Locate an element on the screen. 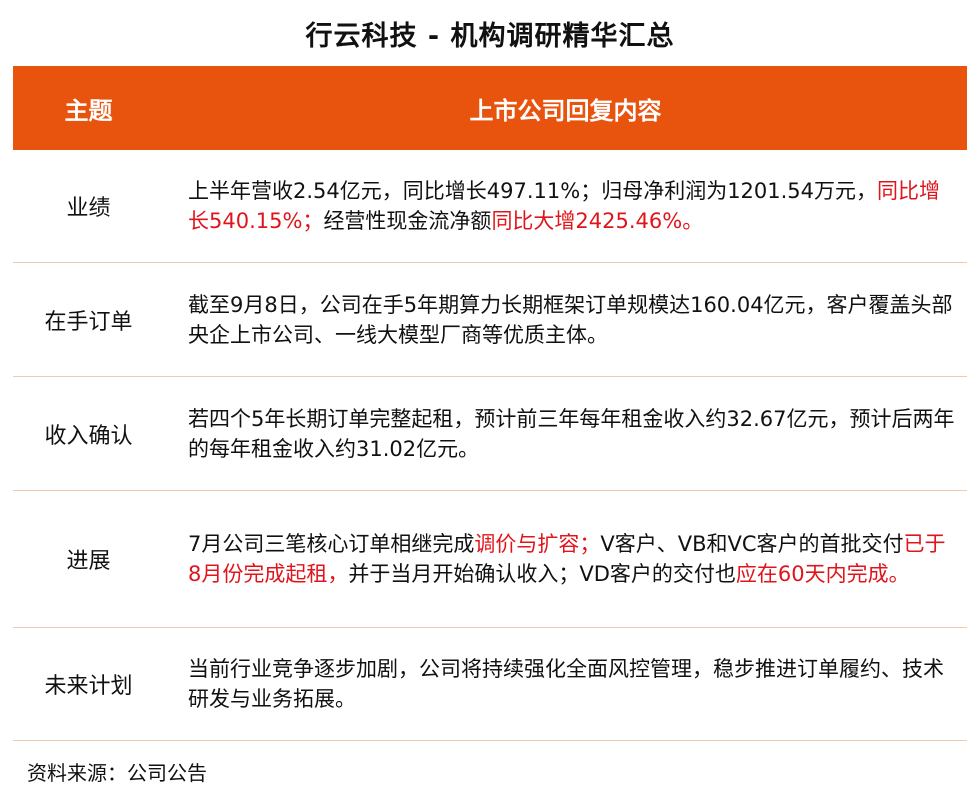 The height and width of the screenshot is (802, 980). row-topic: 业绩 is located at coordinates (88, 208).